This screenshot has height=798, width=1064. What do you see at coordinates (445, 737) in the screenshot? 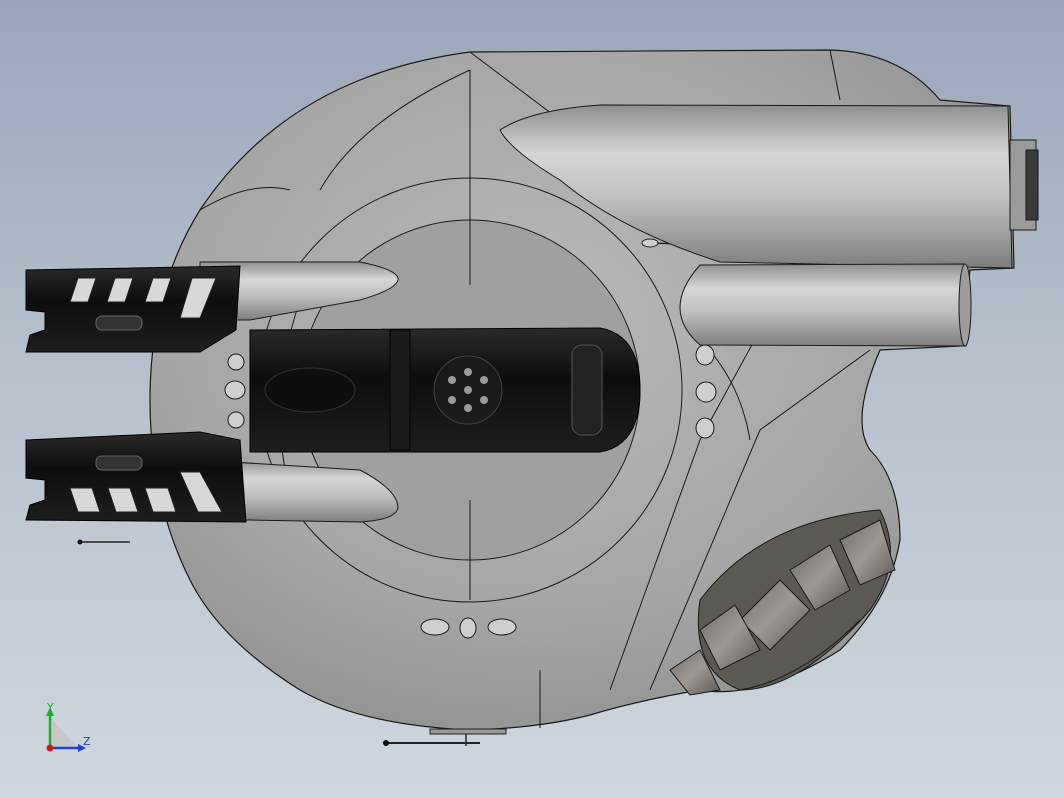
I see `bottom-antenna` at bounding box center [445, 737].